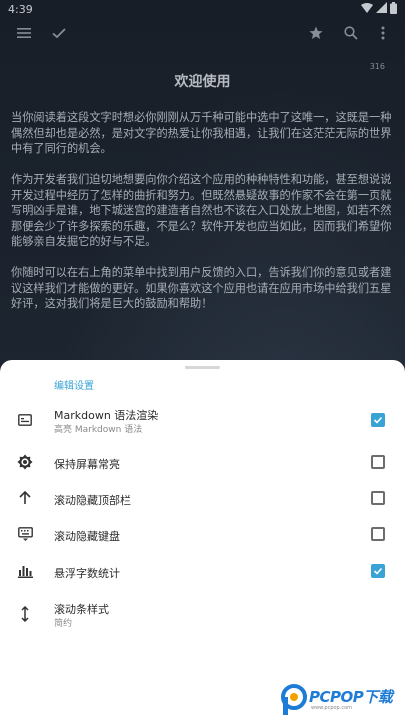 The image size is (405, 720). I want to click on sheet-header: 编辑设置, so click(74, 386).